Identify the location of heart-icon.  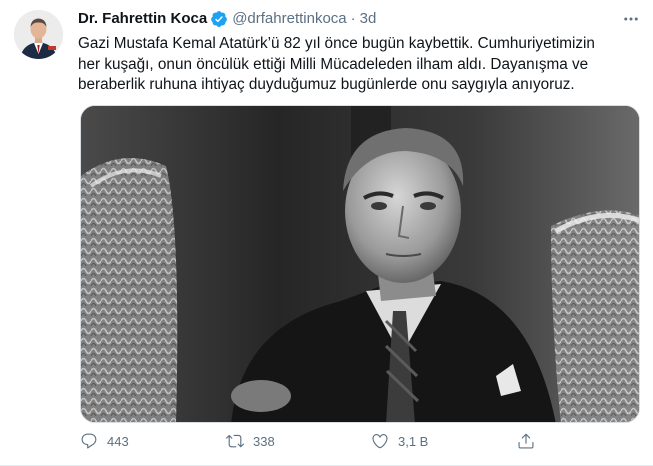
(380, 441).